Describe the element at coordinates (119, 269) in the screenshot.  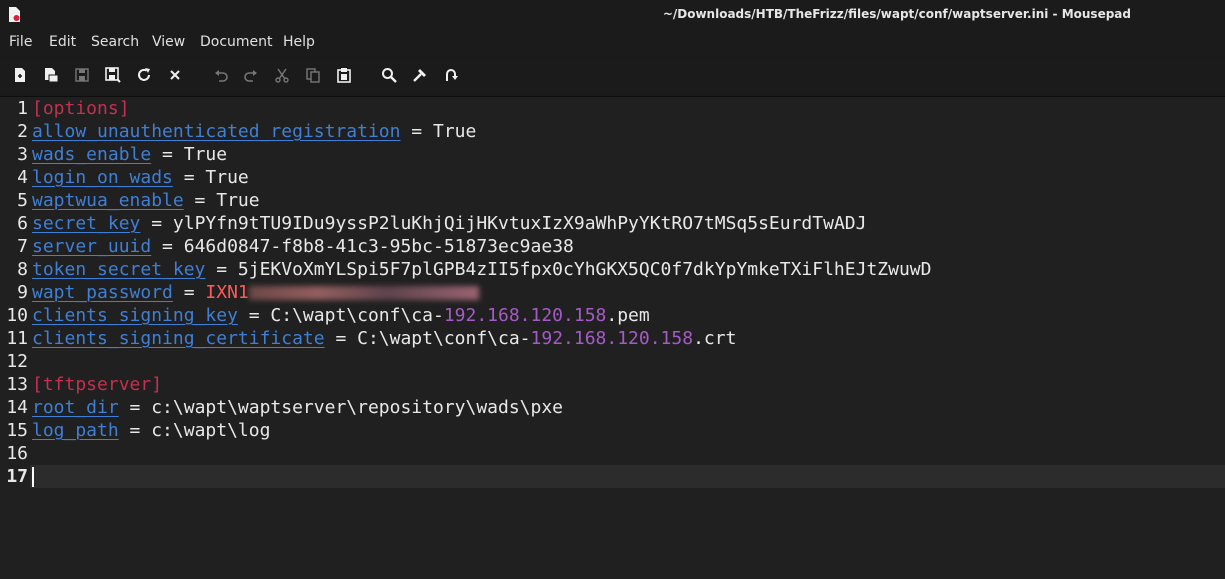
I see `ini-key: token_secret_key` at that location.